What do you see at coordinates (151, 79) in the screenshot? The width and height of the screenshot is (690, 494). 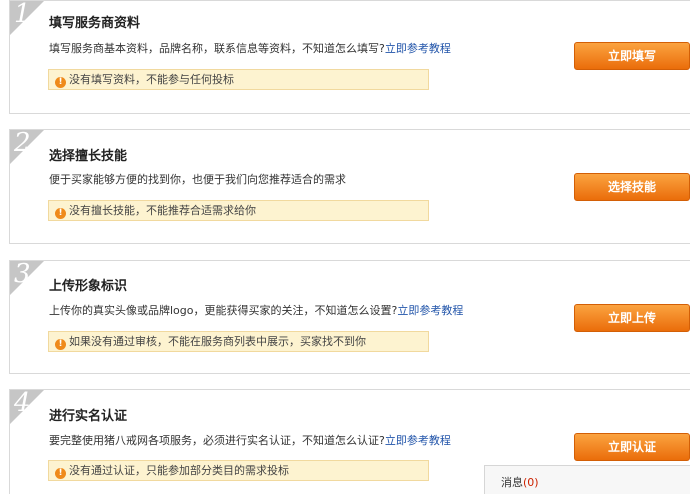 I see `warning-text: 没有填写资料，不能参与任何投标` at bounding box center [151, 79].